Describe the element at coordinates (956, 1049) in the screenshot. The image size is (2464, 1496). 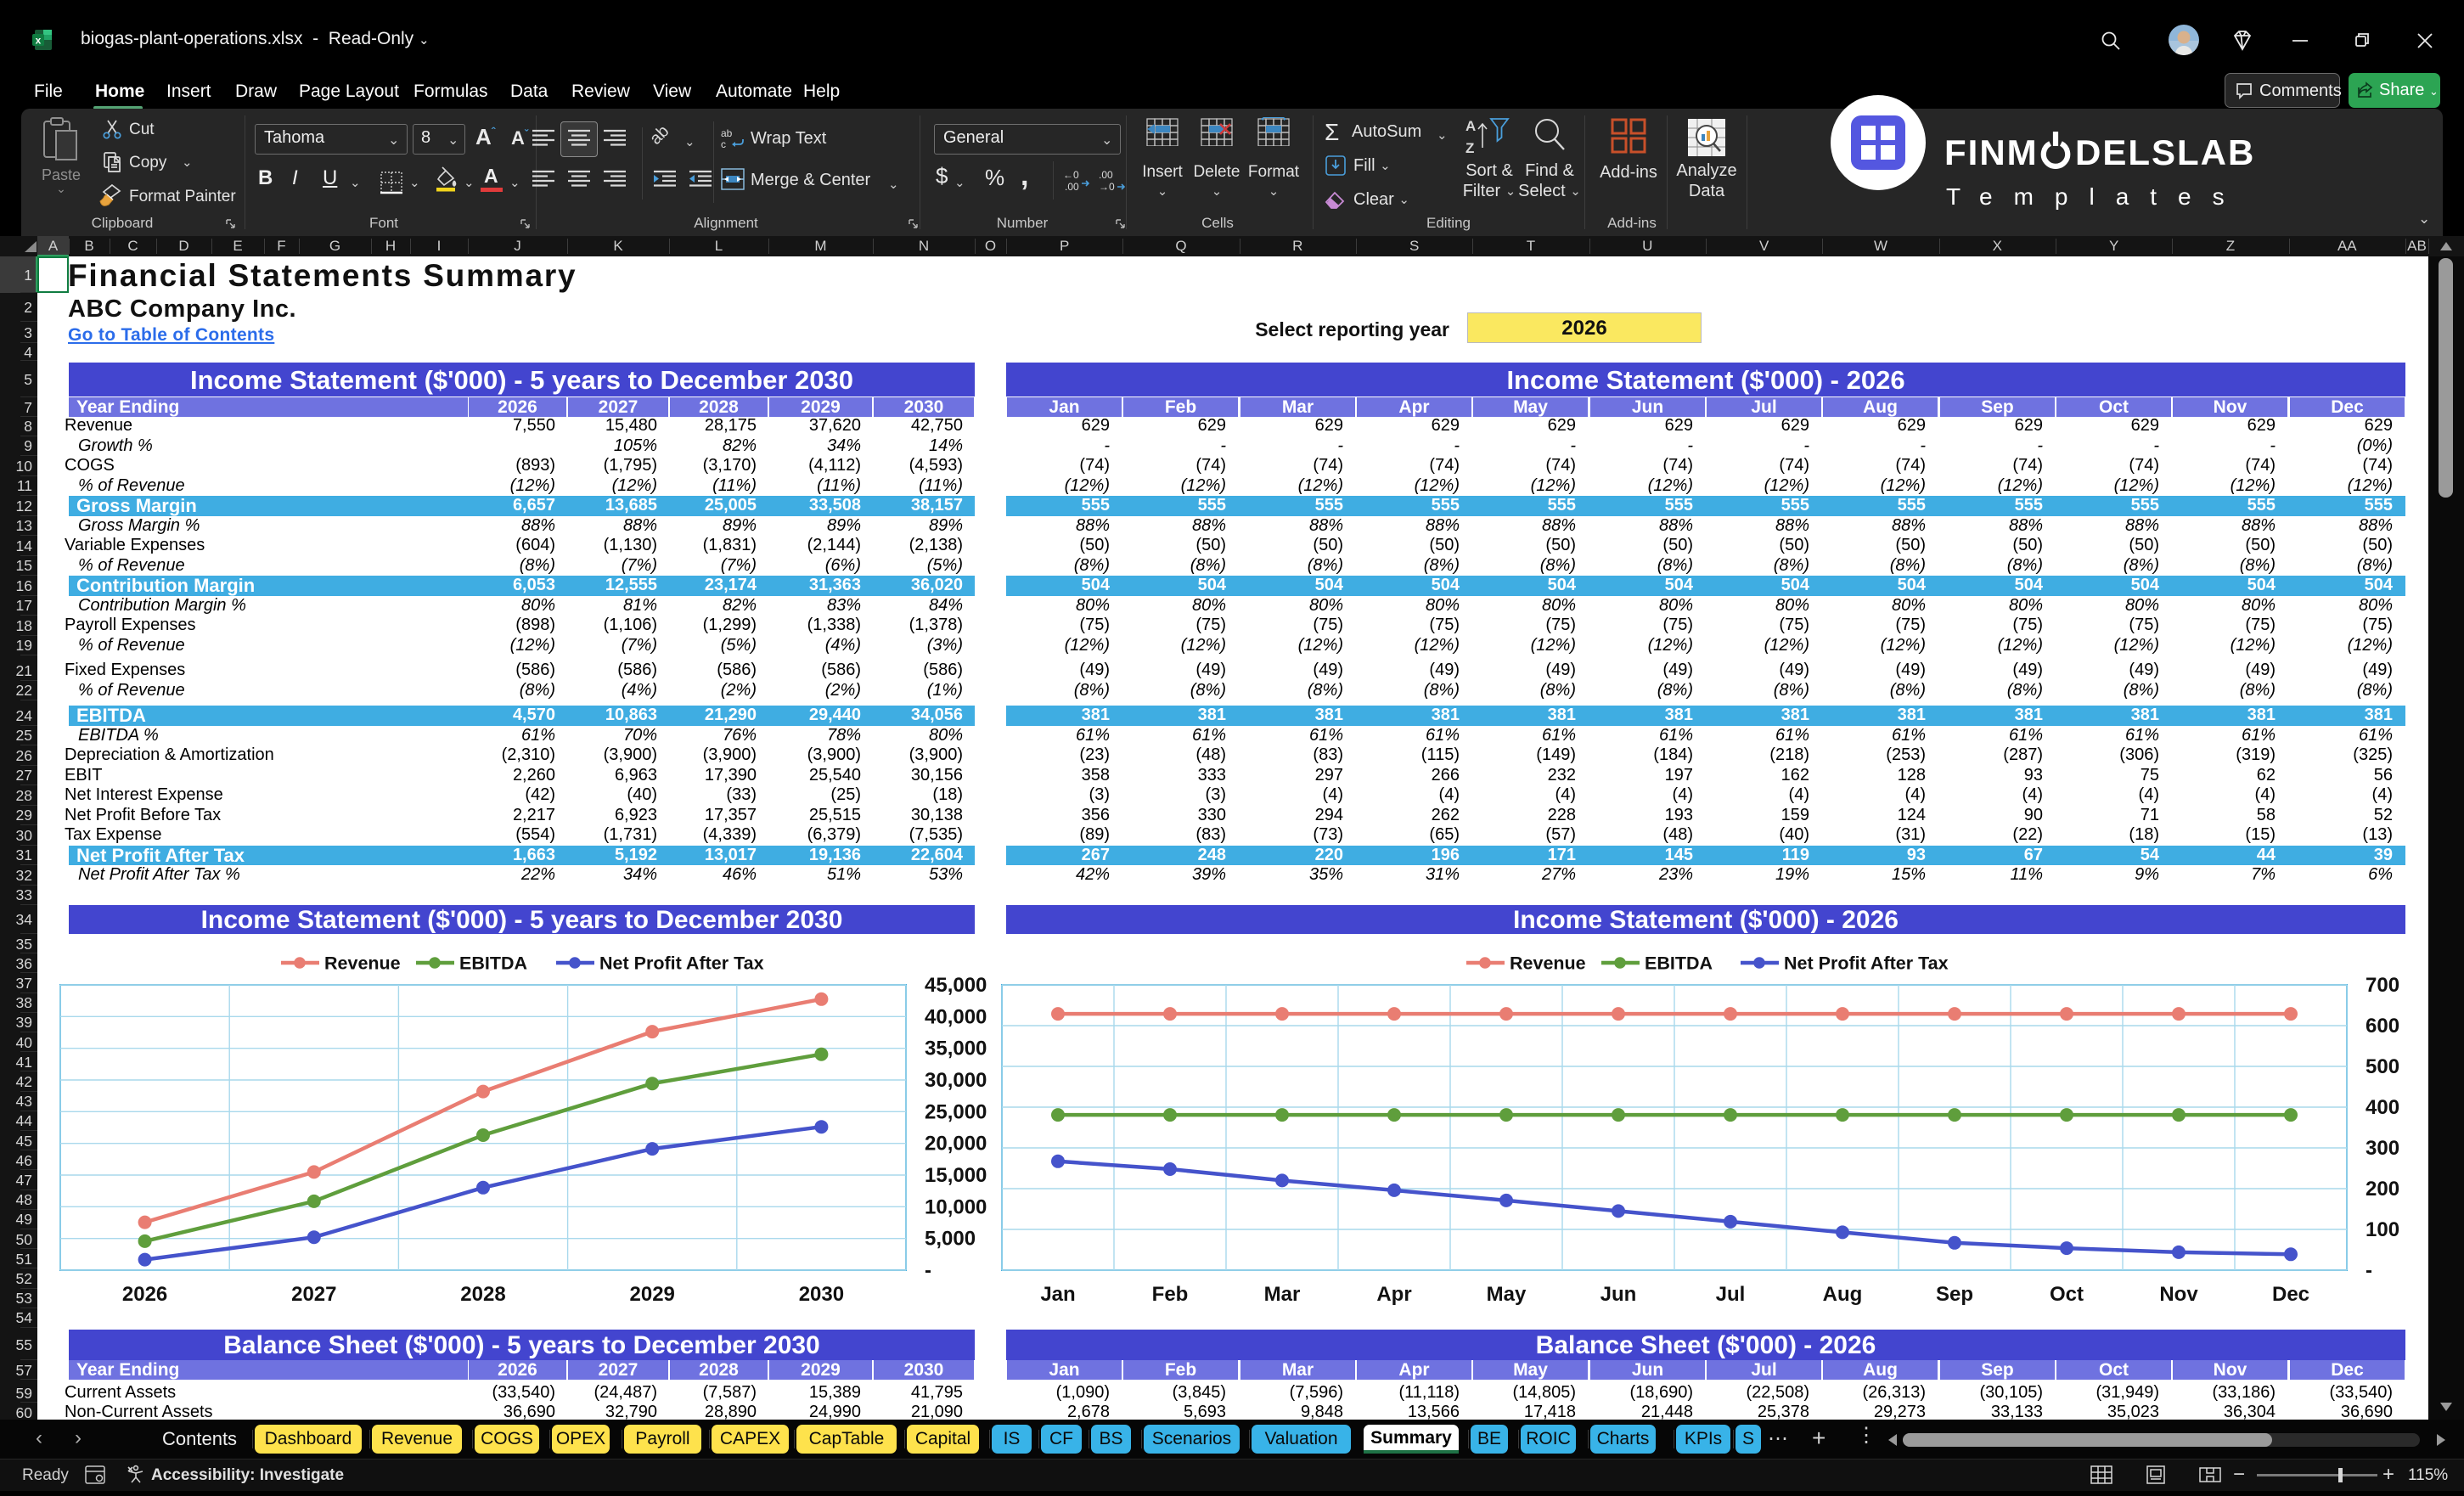
I see `svg-text: 35,000` at that location.